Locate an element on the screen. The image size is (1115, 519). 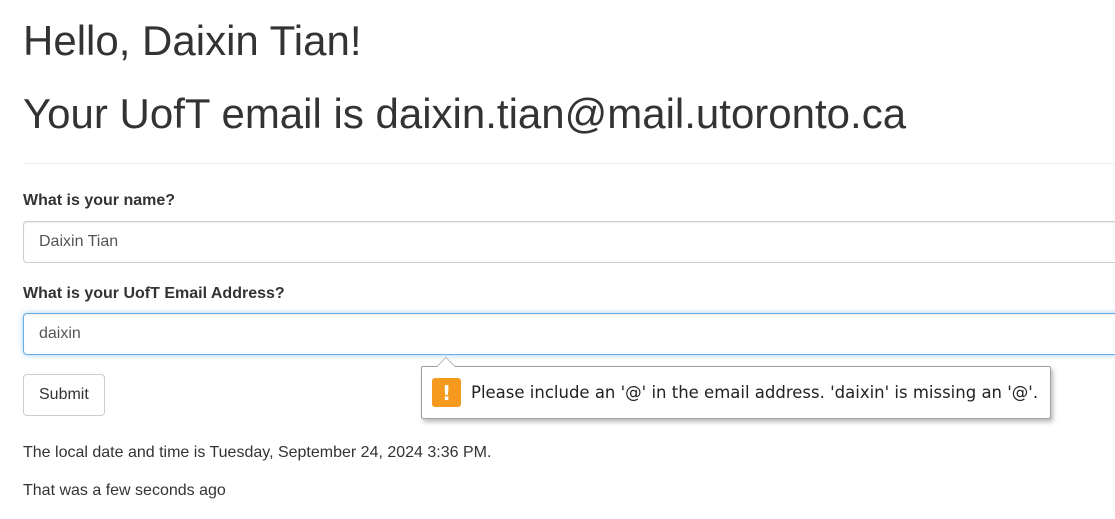
submit-button: Submit is located at coordinates (64, 395).